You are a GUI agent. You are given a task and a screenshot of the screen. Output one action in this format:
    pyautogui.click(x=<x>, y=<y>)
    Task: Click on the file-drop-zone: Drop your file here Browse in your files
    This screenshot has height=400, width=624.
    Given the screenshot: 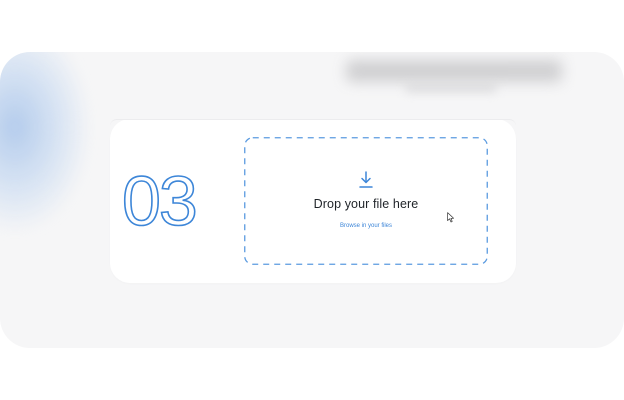 What is the action you would take?
    pyautogui.click(x=366, y=201)
    